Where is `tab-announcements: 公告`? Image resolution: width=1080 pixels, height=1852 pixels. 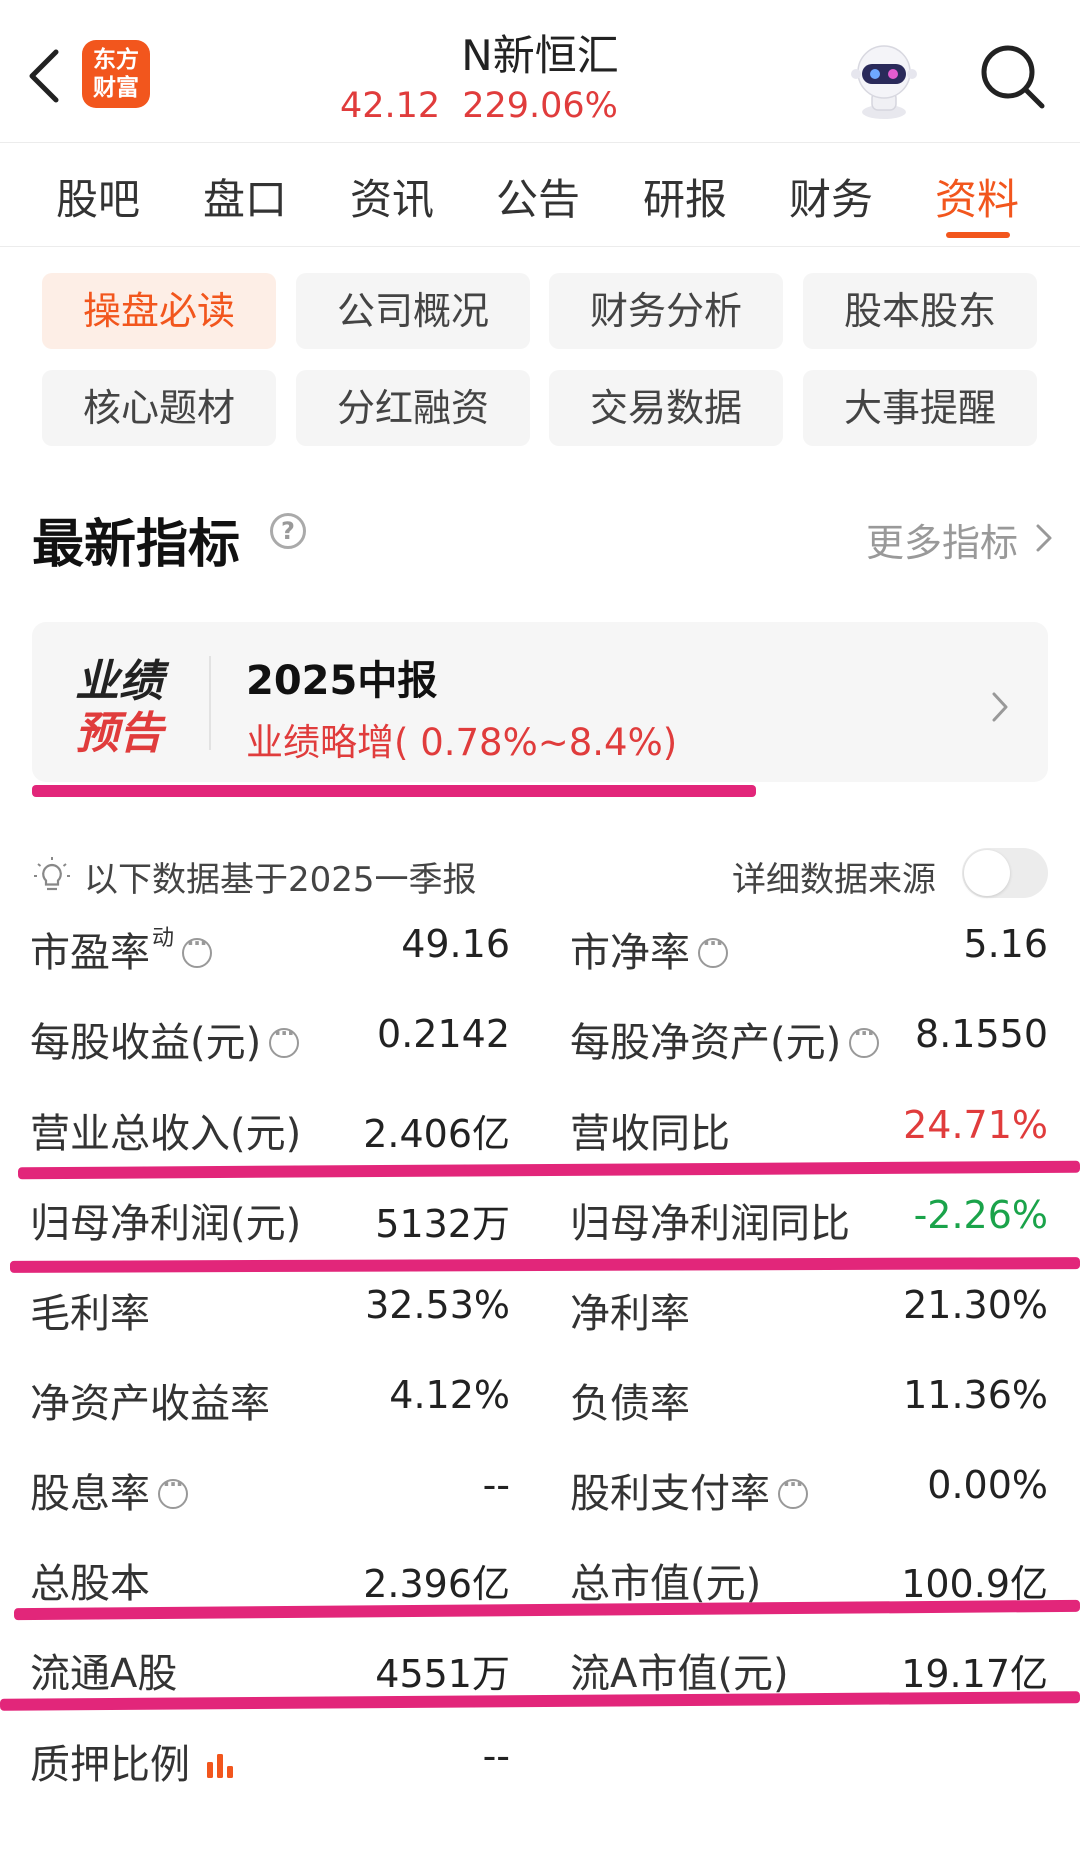
tab-announcements: 公告 is located at coordinates (538, 196).